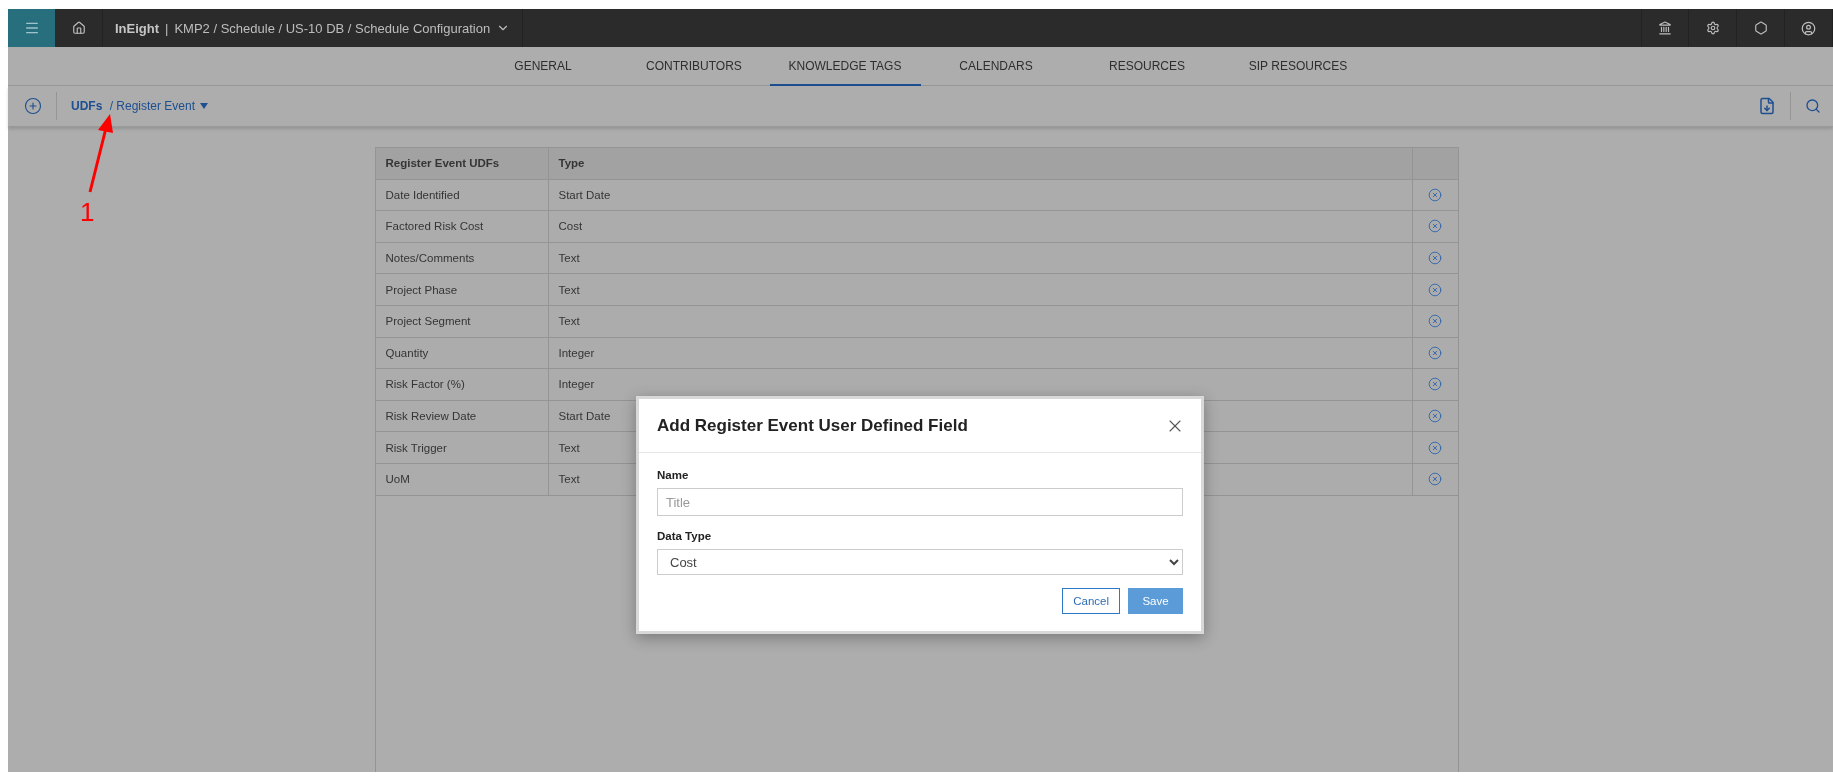 The image size is (1833, 781). Describe the element at coordinates (1813, 106) in the screenshot. I see `search-icon` at that location.